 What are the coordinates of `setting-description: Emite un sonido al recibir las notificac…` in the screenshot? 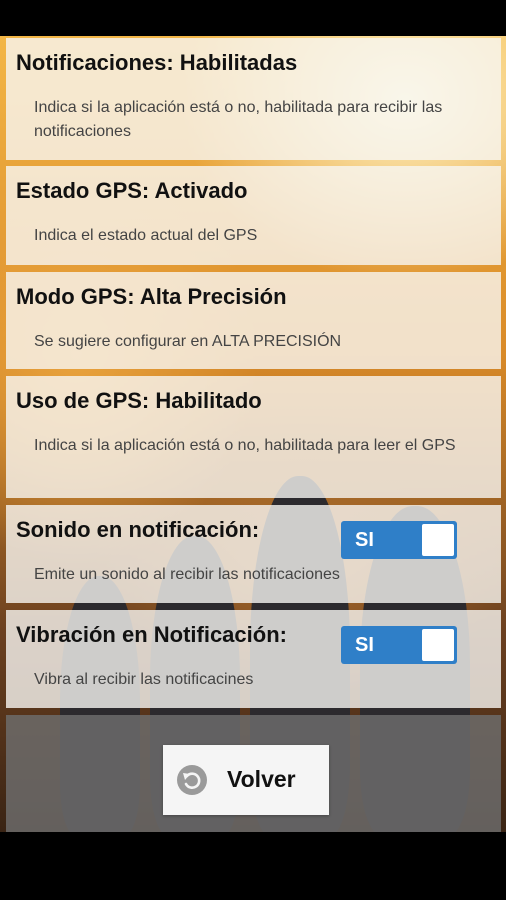 It's located at (187, 574).